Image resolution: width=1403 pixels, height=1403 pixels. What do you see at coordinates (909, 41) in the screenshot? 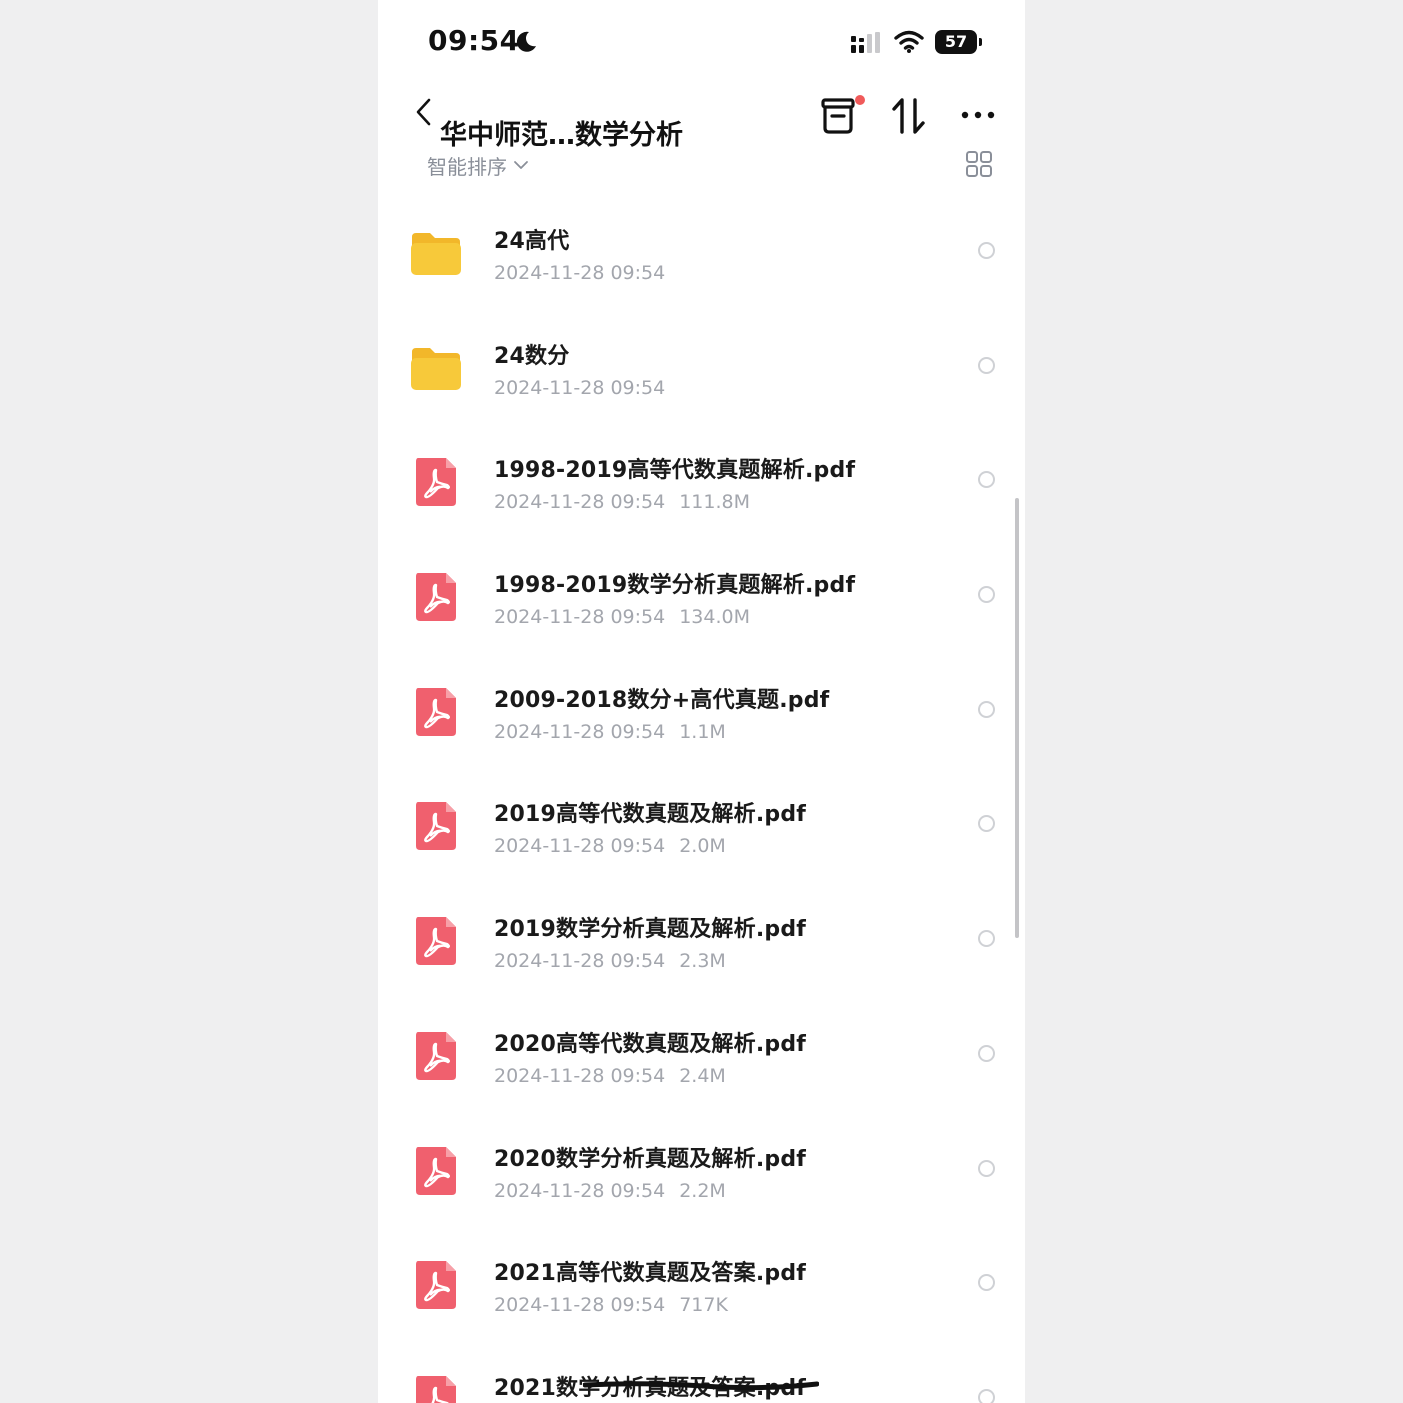
I see `wifi-icon` at bounding box center [909, 41].